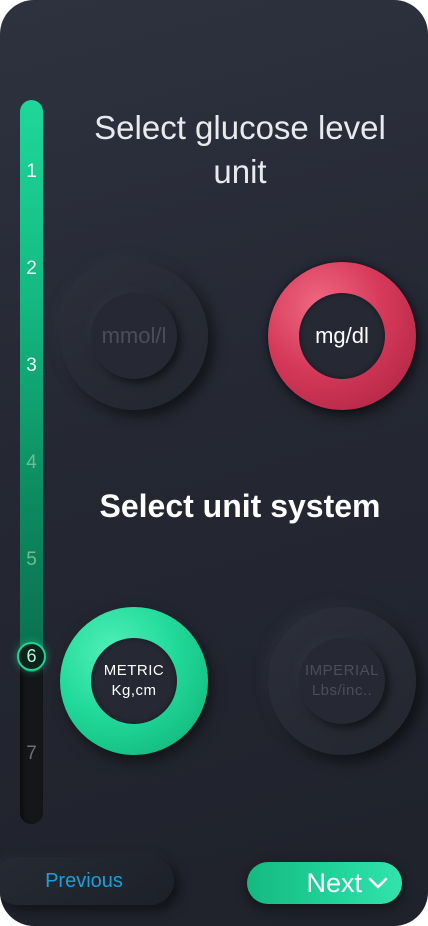  I want to click on imperial-option-label: IMPERIAL, so click(342, 670).